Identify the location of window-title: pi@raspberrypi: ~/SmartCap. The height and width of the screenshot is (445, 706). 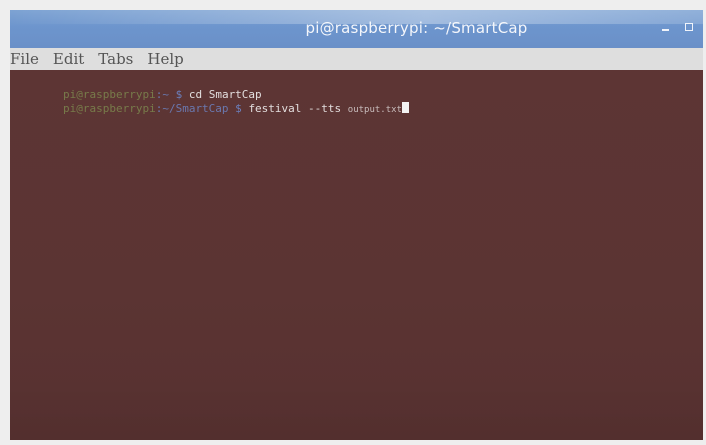
(416, 28).